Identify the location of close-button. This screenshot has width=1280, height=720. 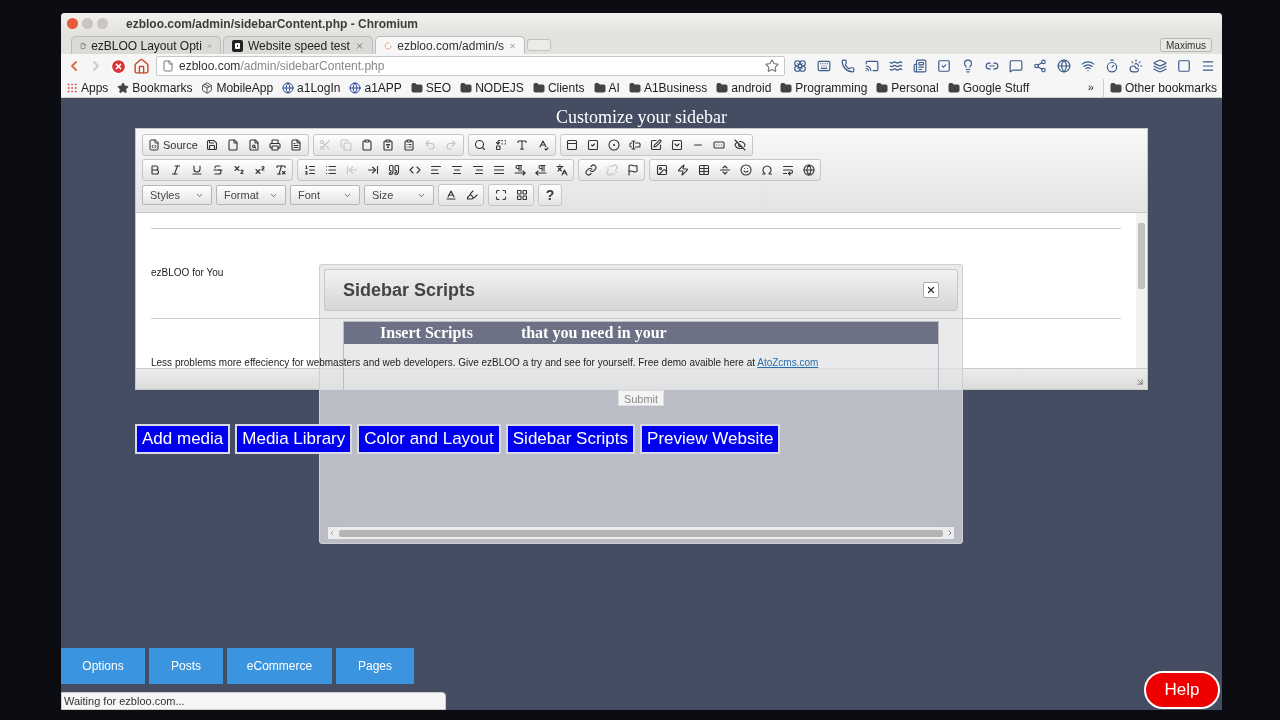
(931, 290).